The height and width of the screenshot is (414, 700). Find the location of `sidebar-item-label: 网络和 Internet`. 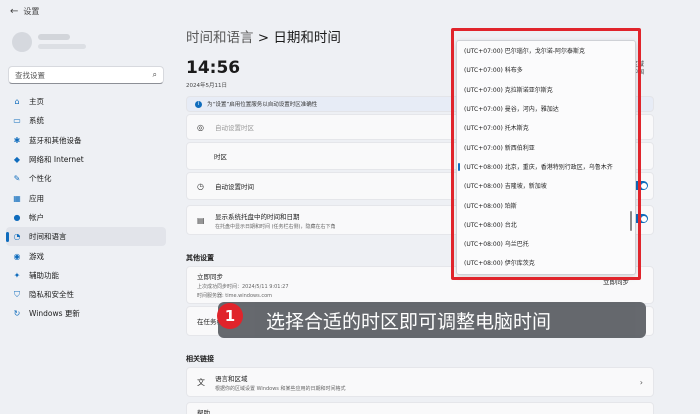

sidebar-item-label: 网络和 Internet is located at coordinates (56, 160).